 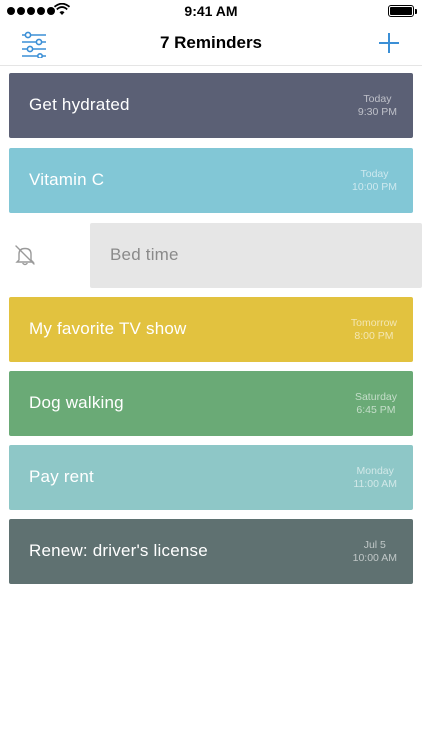 What do you see at coordinates (211, 180) in the screenshot?
I see `reminder-card-vitamin-c: Vitamin C Today 10:00 PM` at bounding box center [211, 180].